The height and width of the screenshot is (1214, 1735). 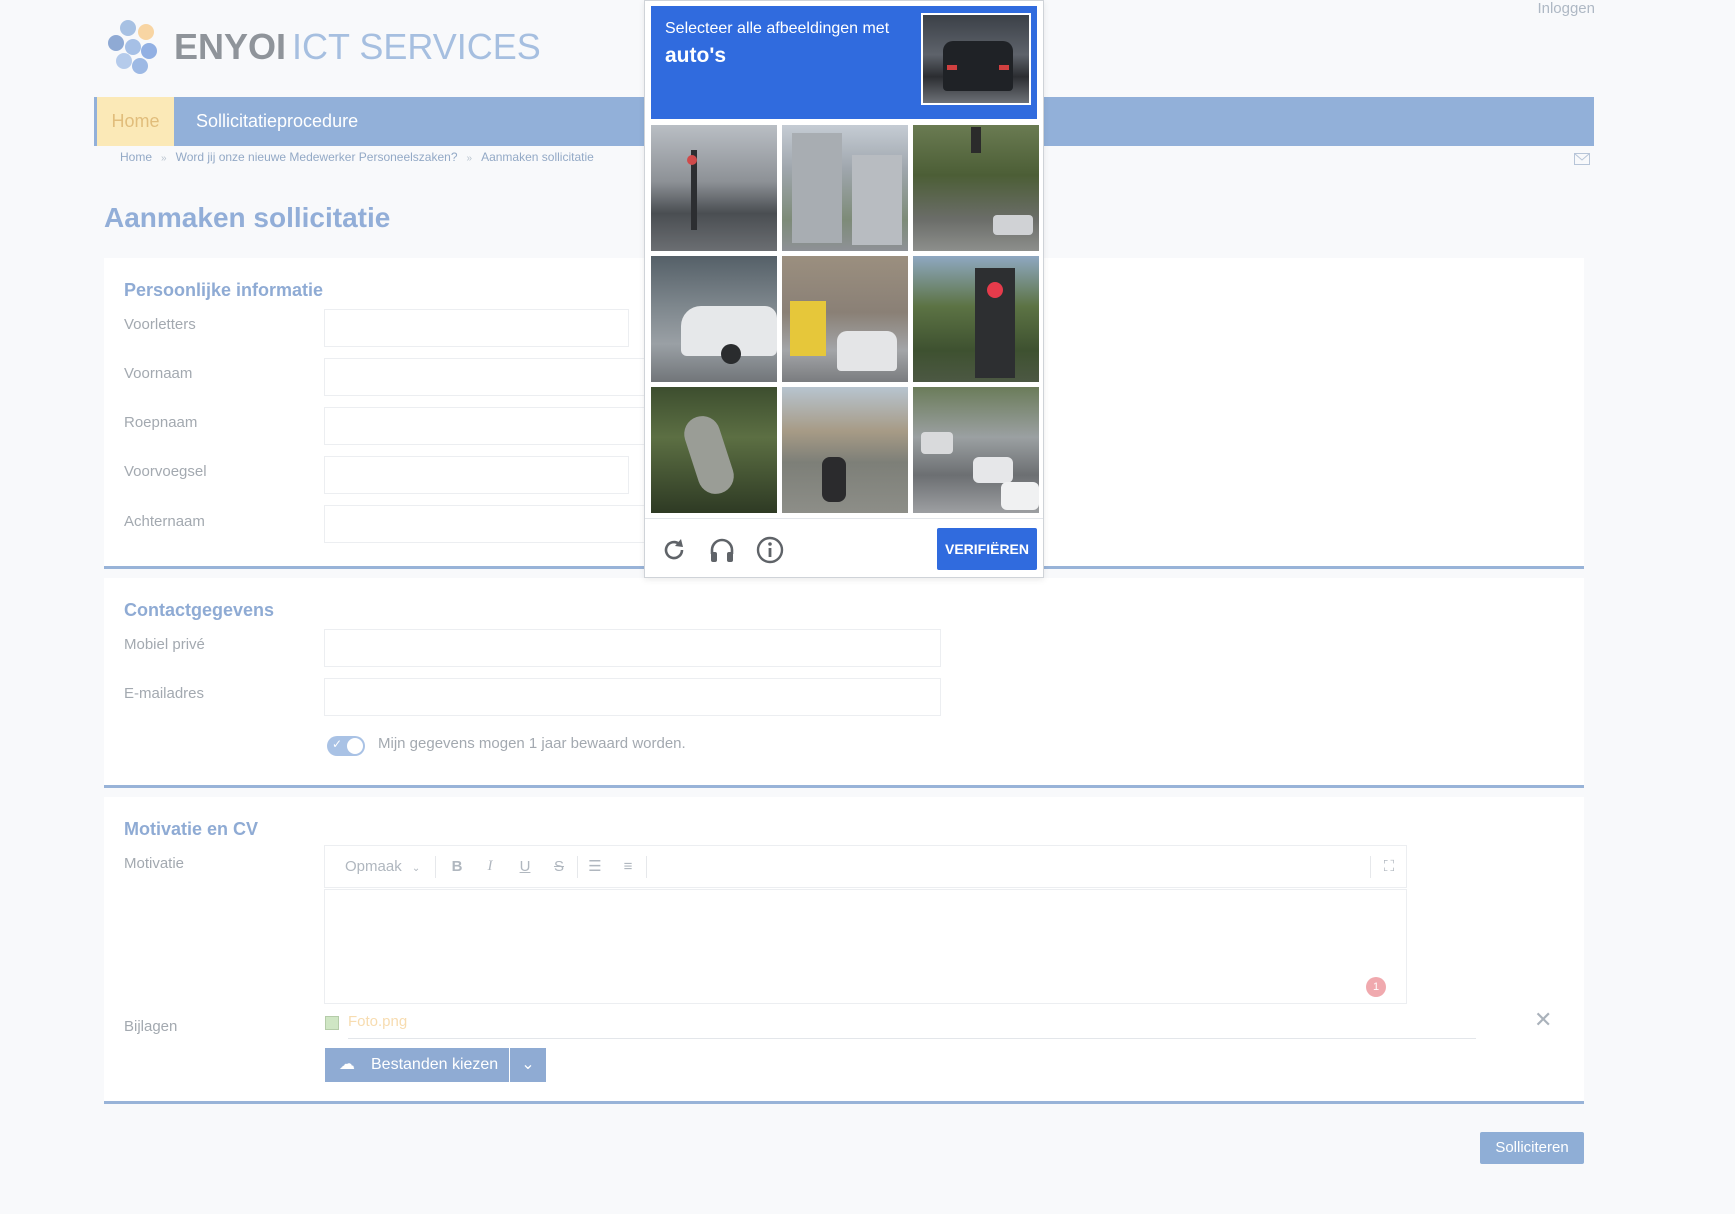 I want to click on captcha-image-grid, so click(x=845, y=319).